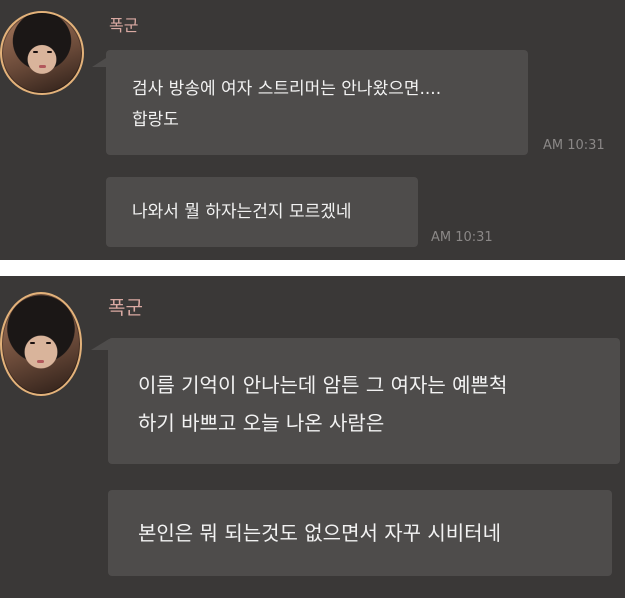  I want to click on message-bubble: 본인은 뭐 되는것도 없으면서 자꾸 시비터네, so click(360, 533).